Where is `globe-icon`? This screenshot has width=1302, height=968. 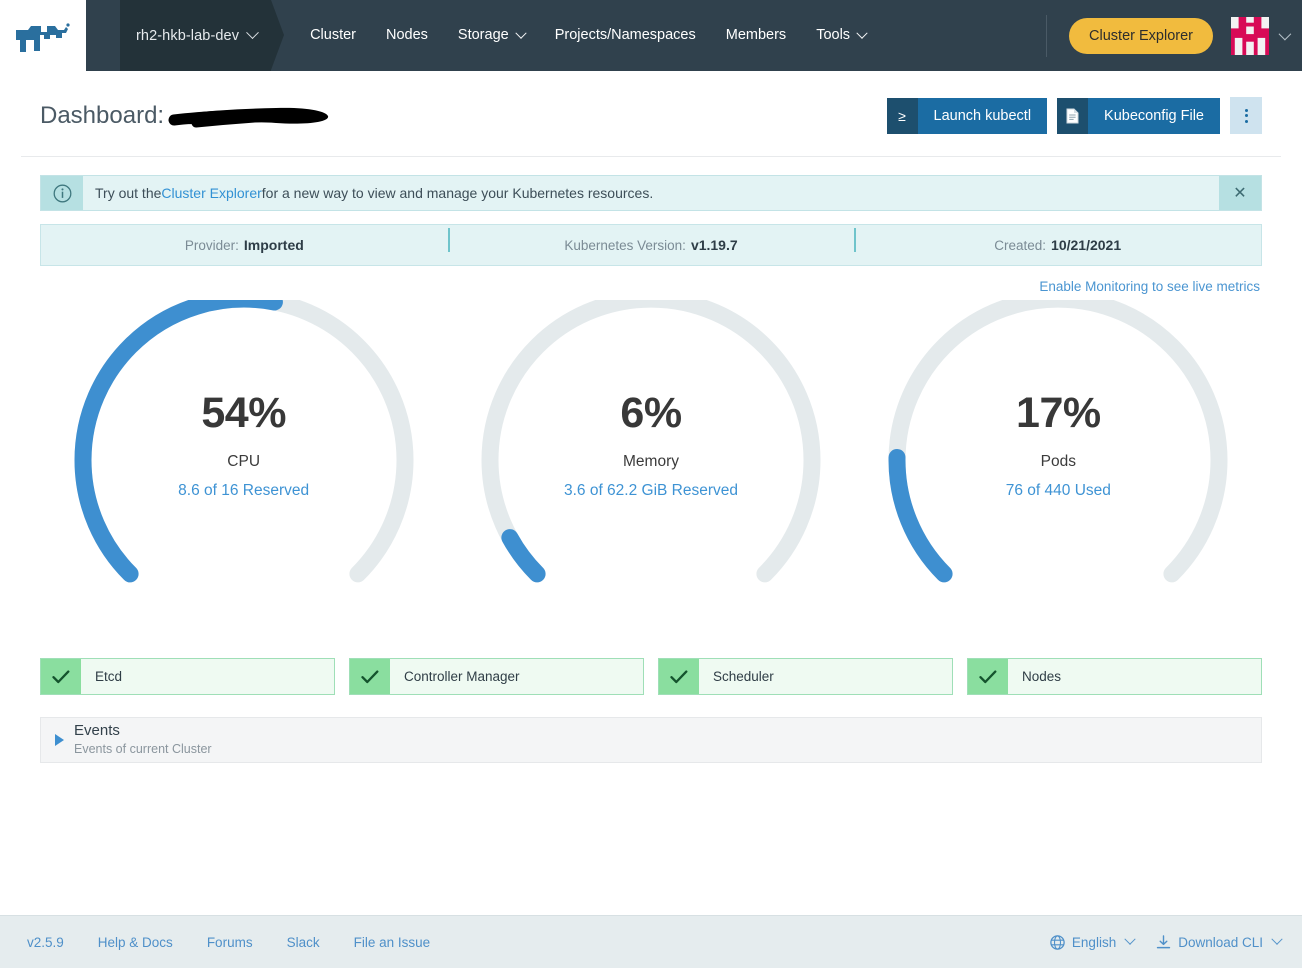
globe-icon is located at coordinates (1057, 942).